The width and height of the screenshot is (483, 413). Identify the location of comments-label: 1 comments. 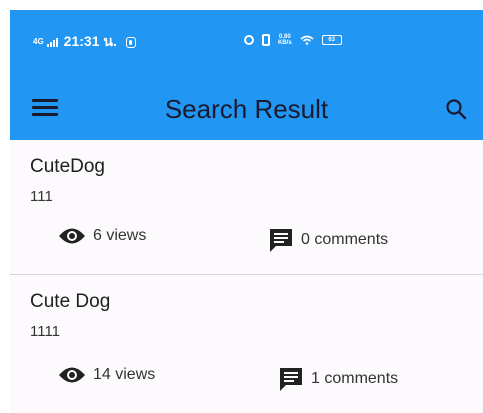
(355, 378).